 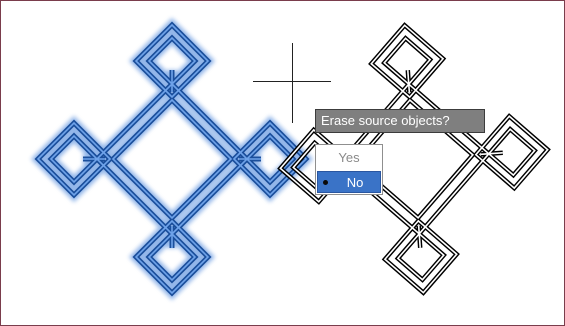 I want to click on option-yes-label: Yes, so click(x=349, y=157).